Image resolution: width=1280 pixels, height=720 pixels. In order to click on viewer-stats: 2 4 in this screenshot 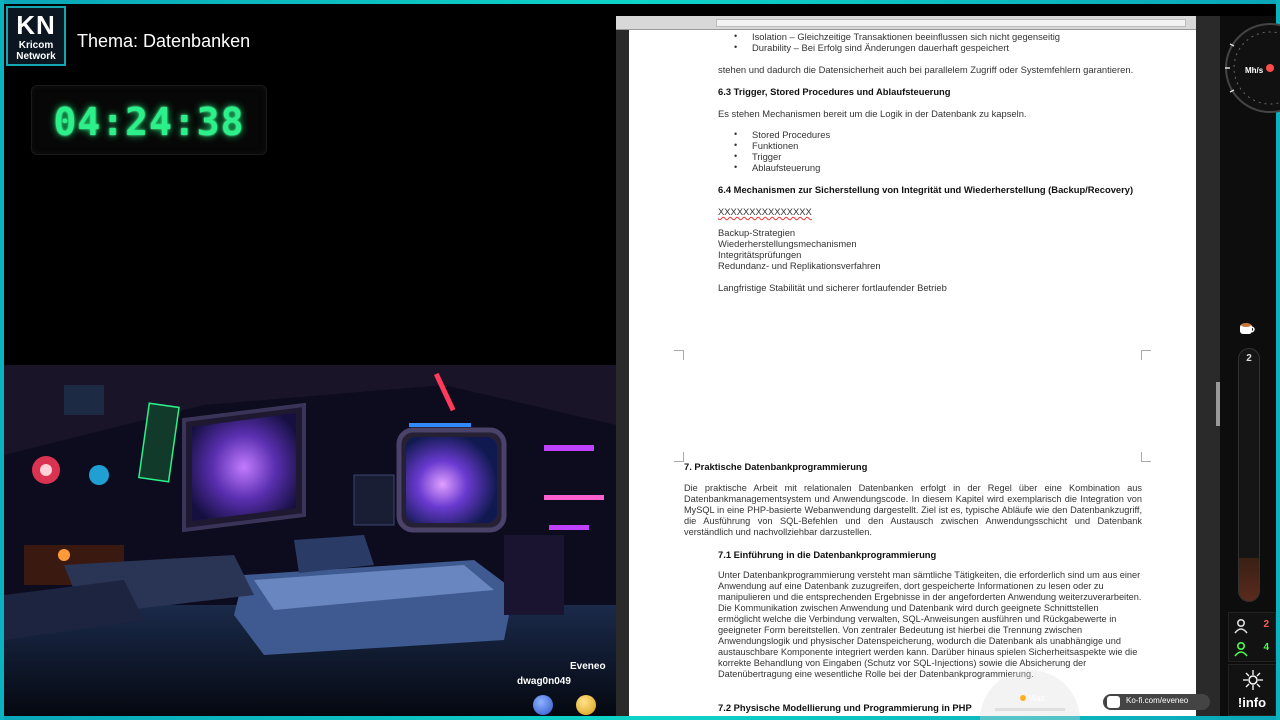, I will do `click(1252, 637)`.